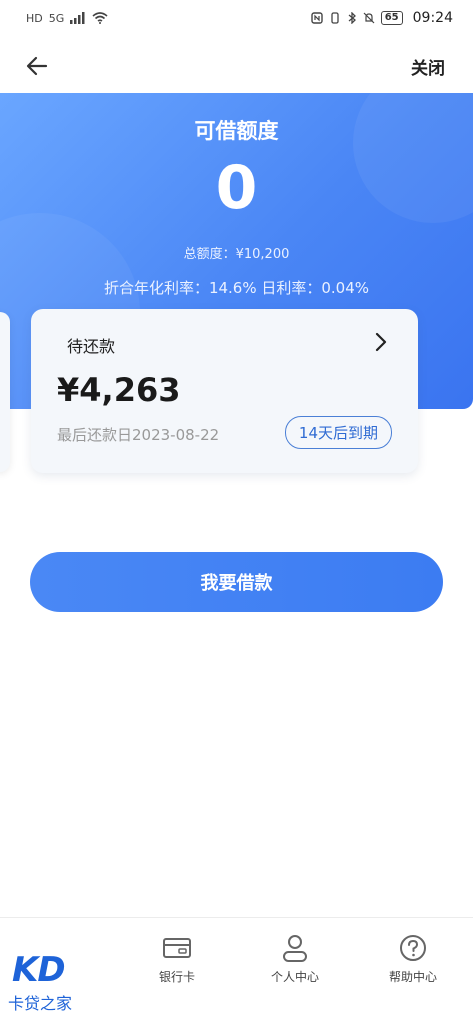  What do you see at coordinates (412, 977) in the screenshot?
I see `tab-help-center-label: 帮助中心` at bounding box center [412, 977].